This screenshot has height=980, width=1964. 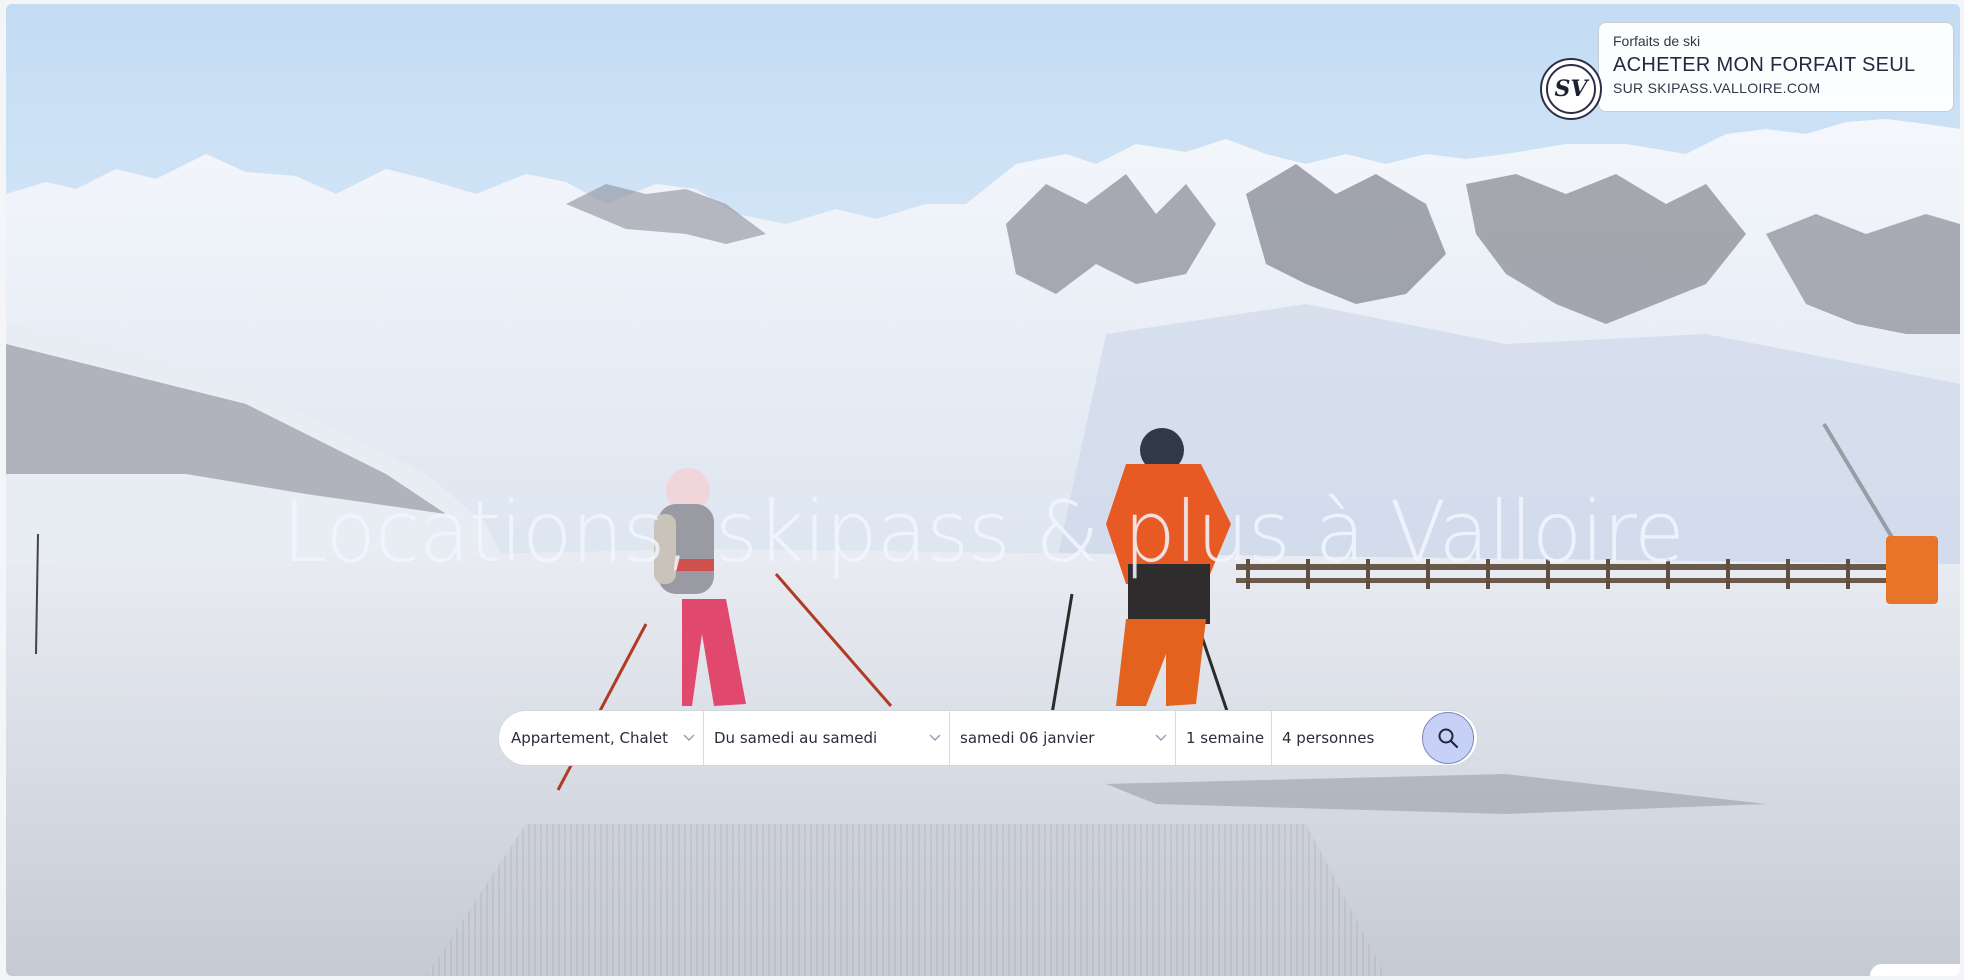 I want to click on duration-value: 1 semaine, so click(x=1225, y=738).